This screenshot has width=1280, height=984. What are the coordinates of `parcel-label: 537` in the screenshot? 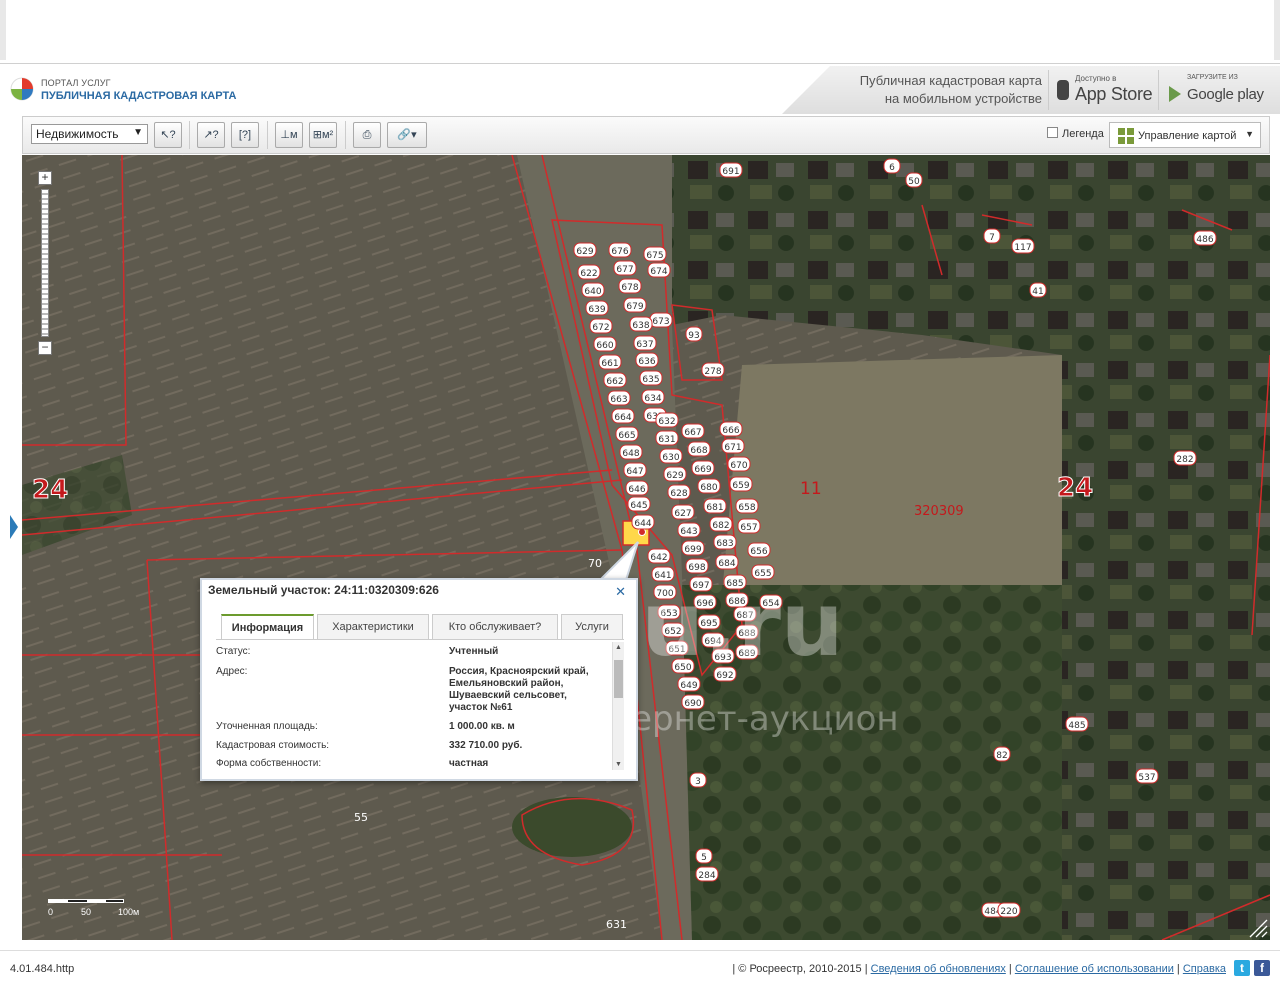 It's located at (1147, 776).